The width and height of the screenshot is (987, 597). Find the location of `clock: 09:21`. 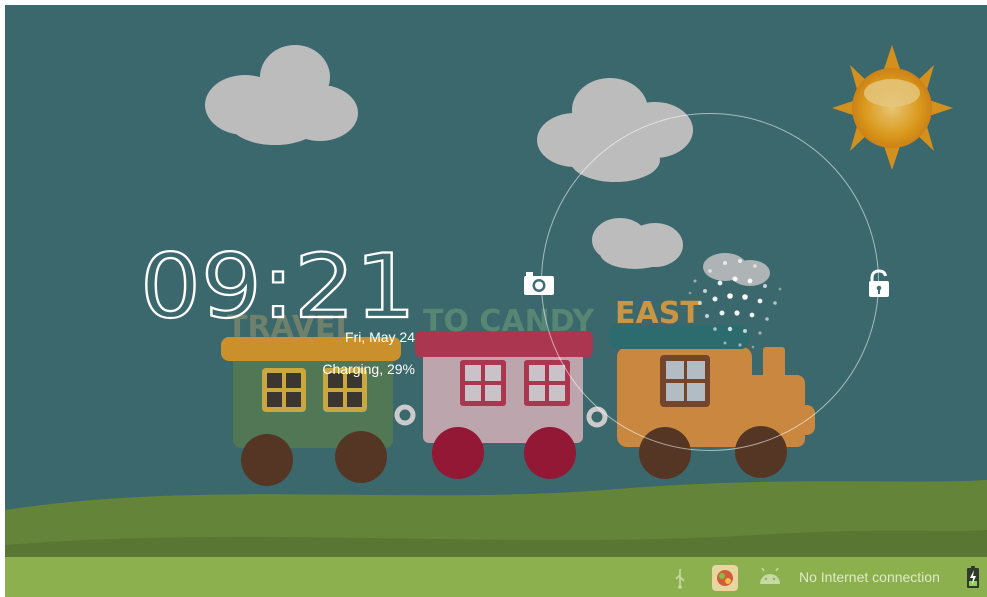

clock: 09:21 is located at coordinates (278, 286).